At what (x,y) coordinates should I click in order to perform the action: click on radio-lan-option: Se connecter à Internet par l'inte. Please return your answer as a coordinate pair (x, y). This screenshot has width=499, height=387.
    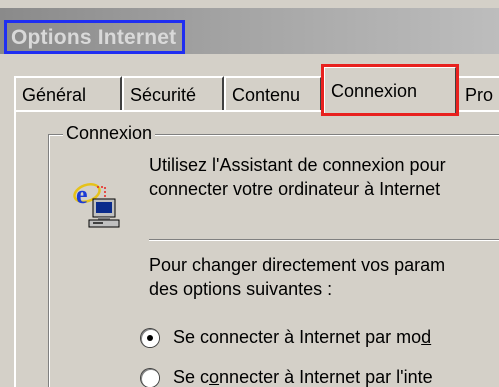
    Looking at the image, I should click on (287, 377).